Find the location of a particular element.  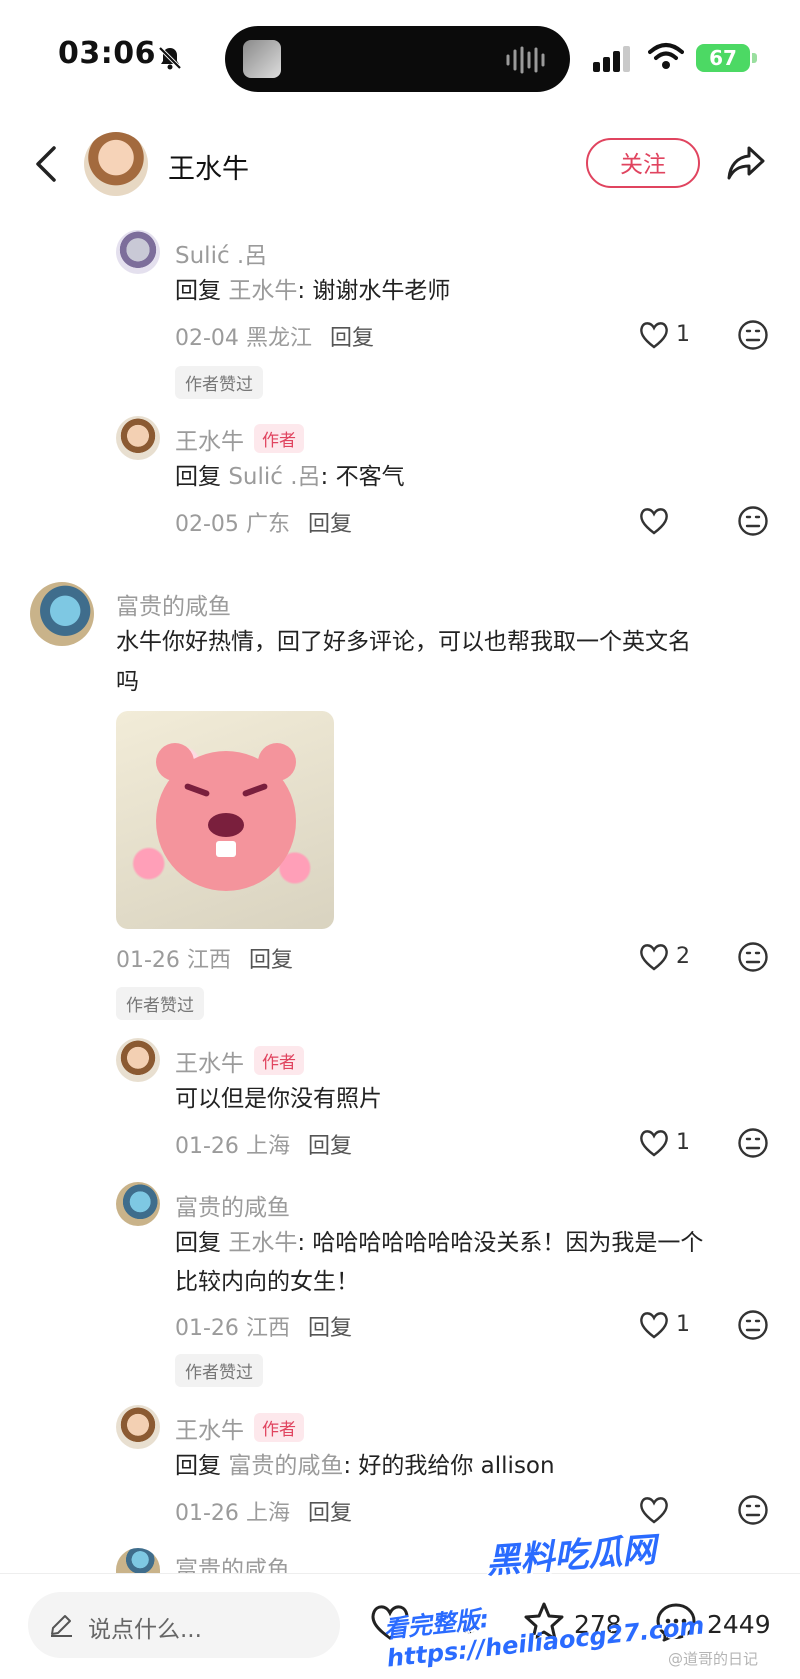

now-playing-thumbnail is located at coordinates (262, 59).